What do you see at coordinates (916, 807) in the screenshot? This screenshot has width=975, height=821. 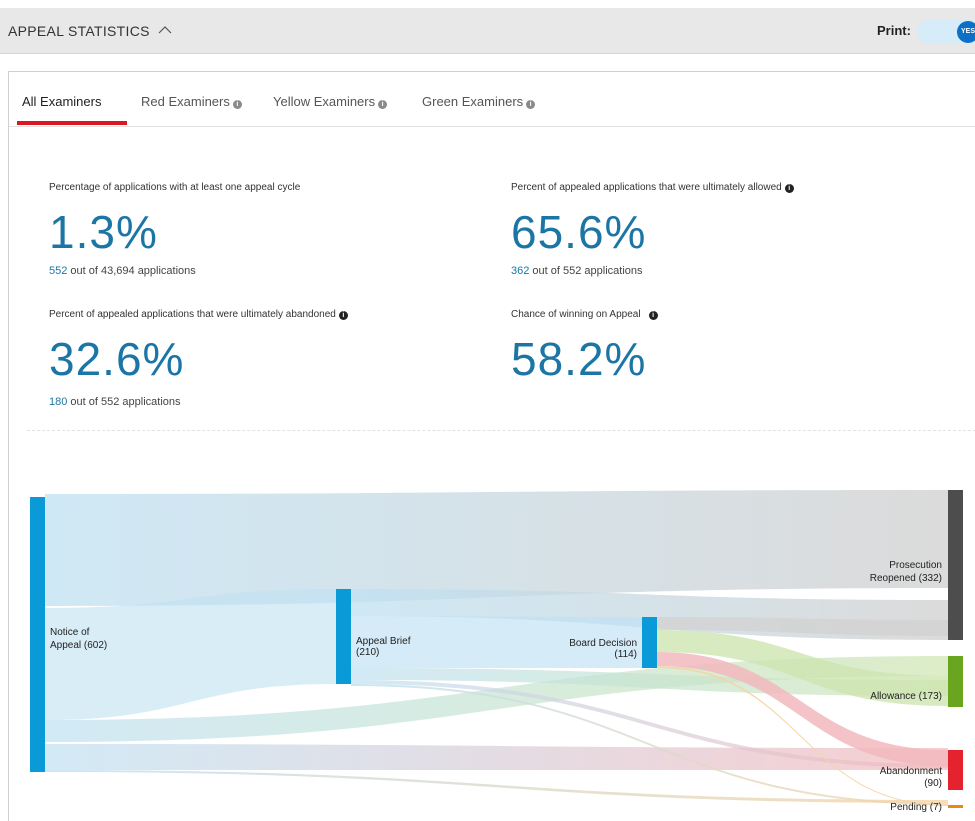 I see `node-label: Pending (7)` at bounding box center [916, 807].